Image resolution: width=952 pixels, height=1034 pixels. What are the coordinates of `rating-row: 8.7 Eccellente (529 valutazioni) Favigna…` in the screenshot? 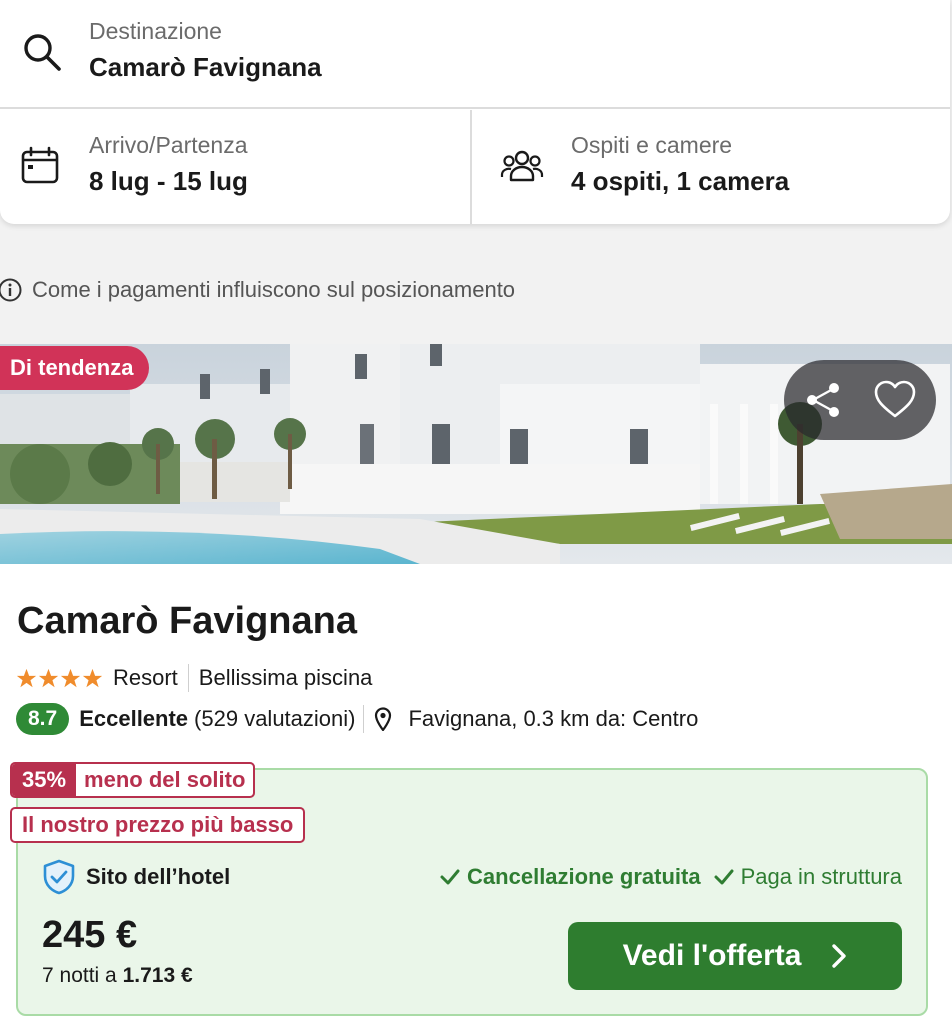 It's located at (357, 719).